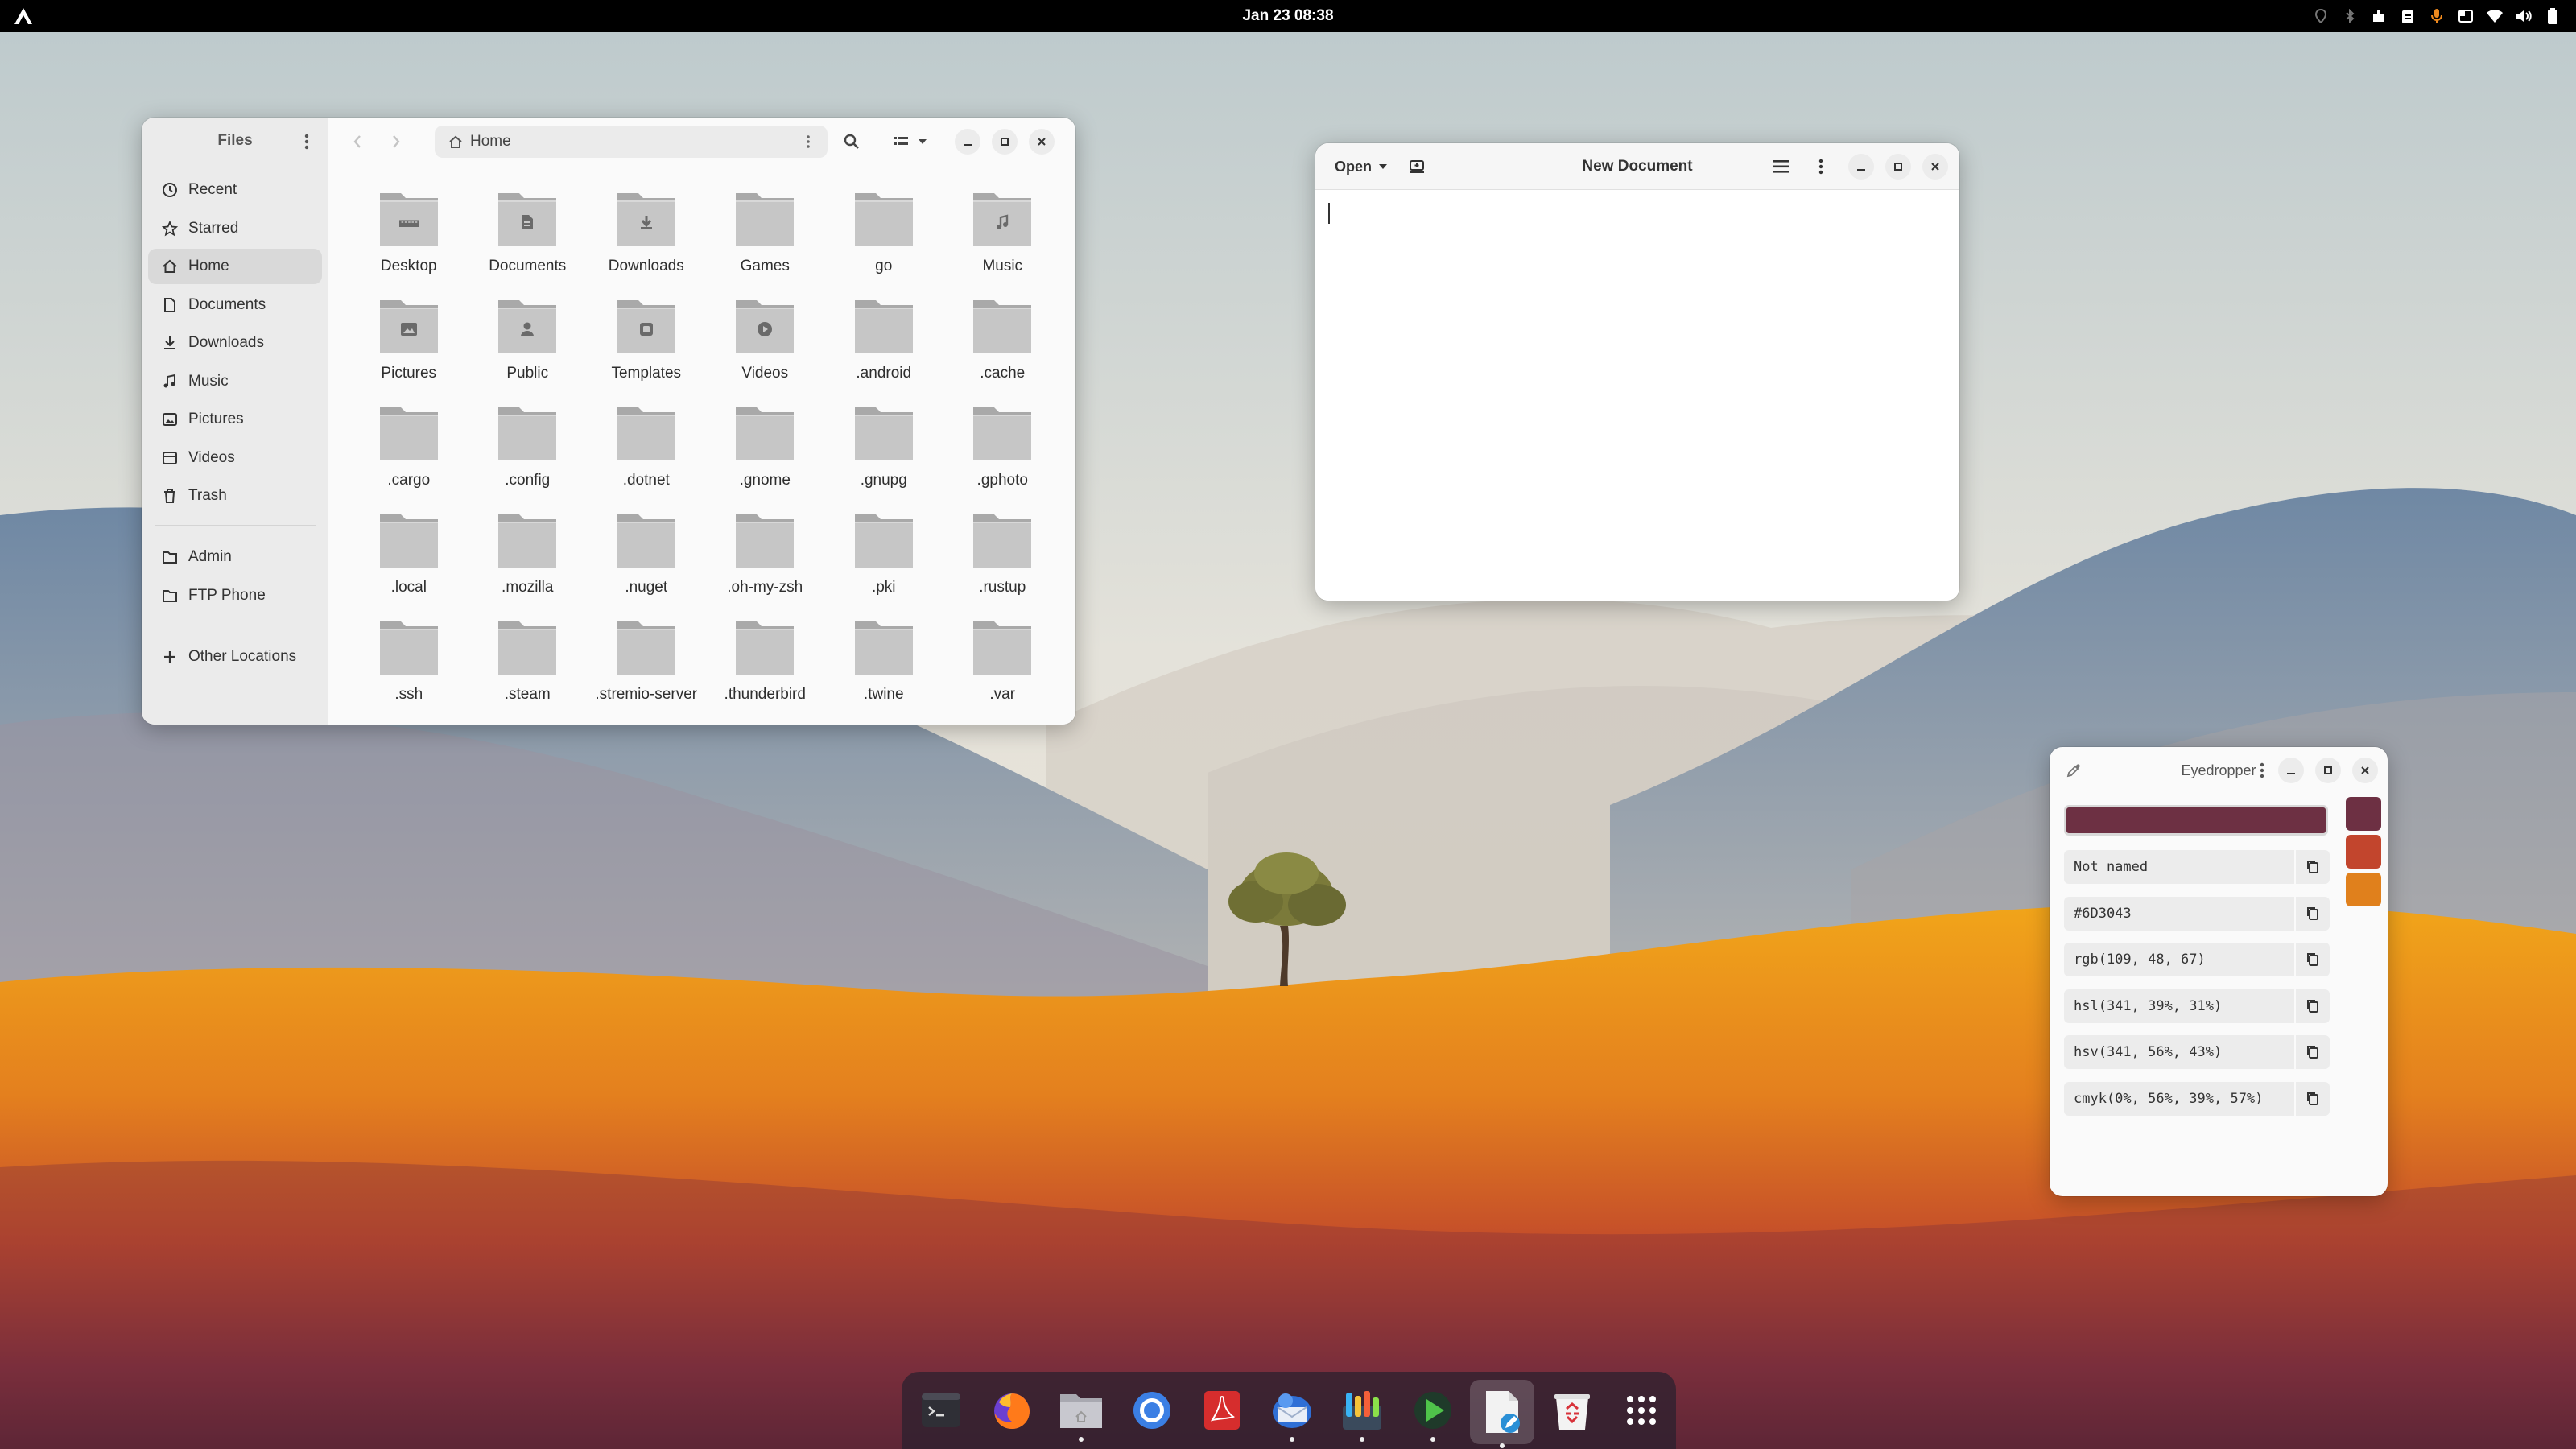 This screenshot has width=2576, height=1449. I want to click on folder-item: .cache, so click(1003, 348).